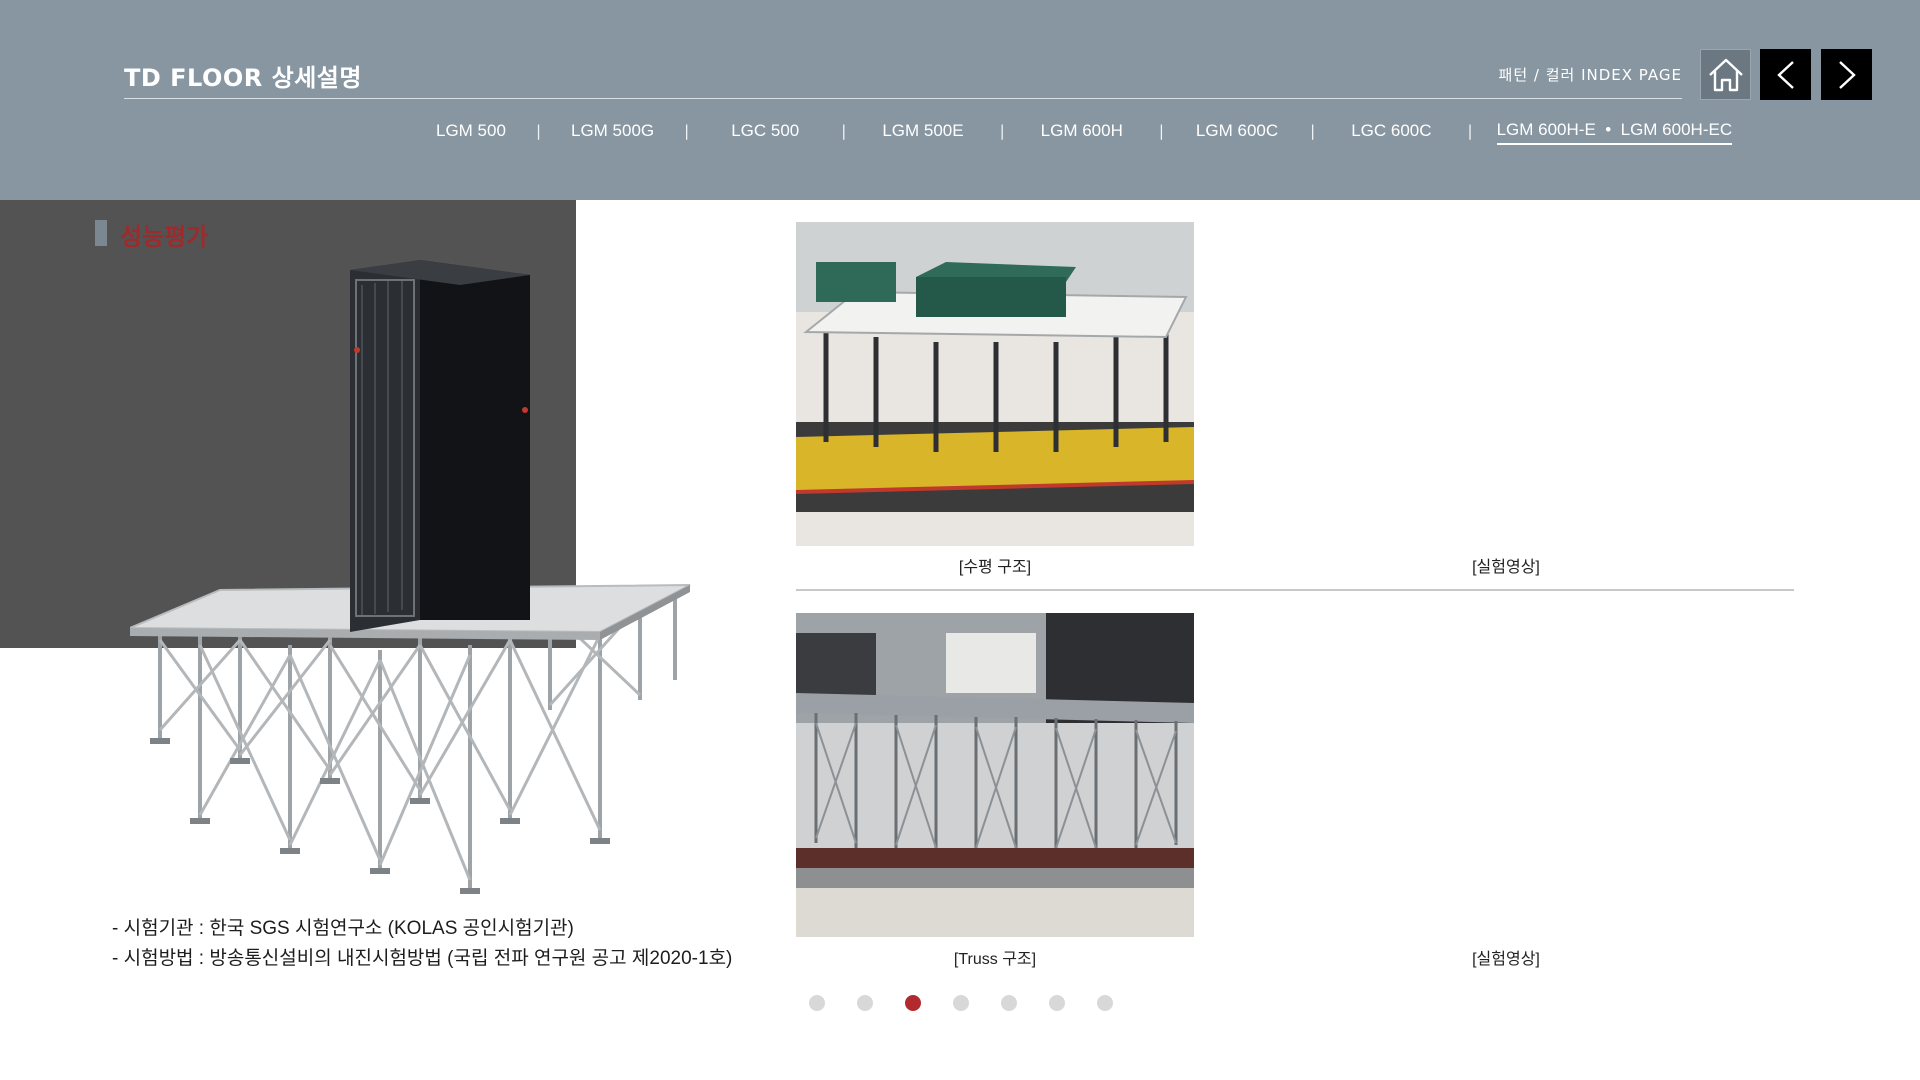  I want to click on caption-experiment-video-bottom: [실험영상], so click(1506, 959).